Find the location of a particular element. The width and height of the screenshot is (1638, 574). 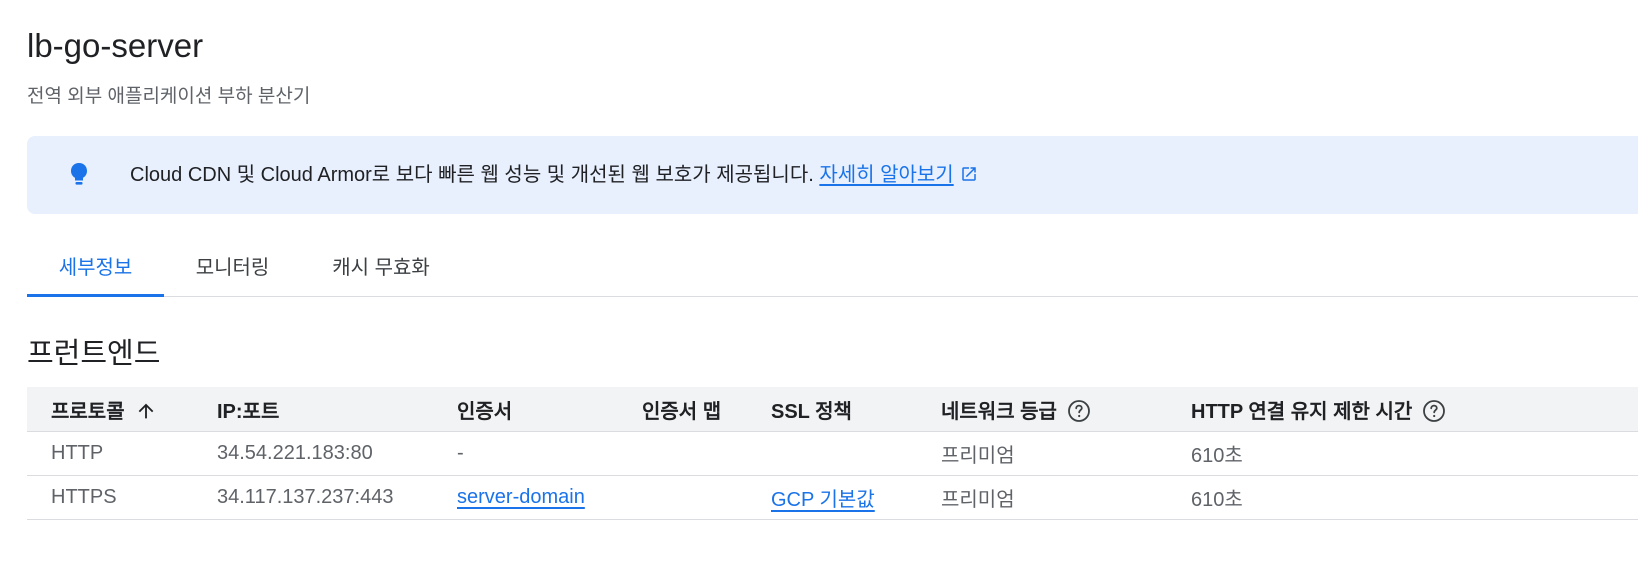

arrow-up-icon is located at coordinates (146, 411).